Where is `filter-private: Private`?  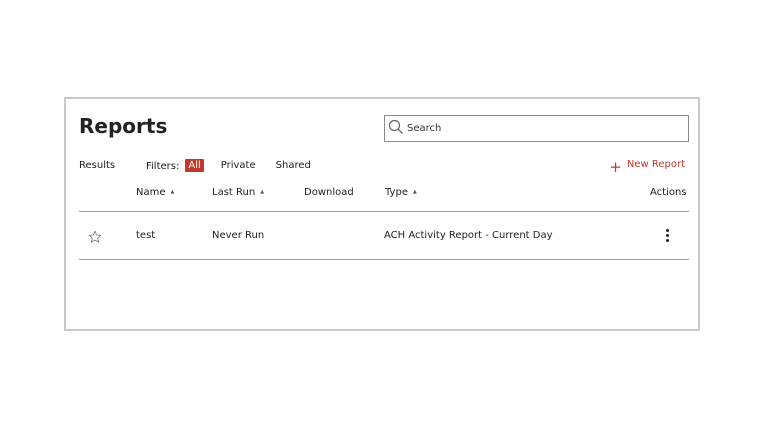
filter-private: Private is located at coordinates (238, 165).